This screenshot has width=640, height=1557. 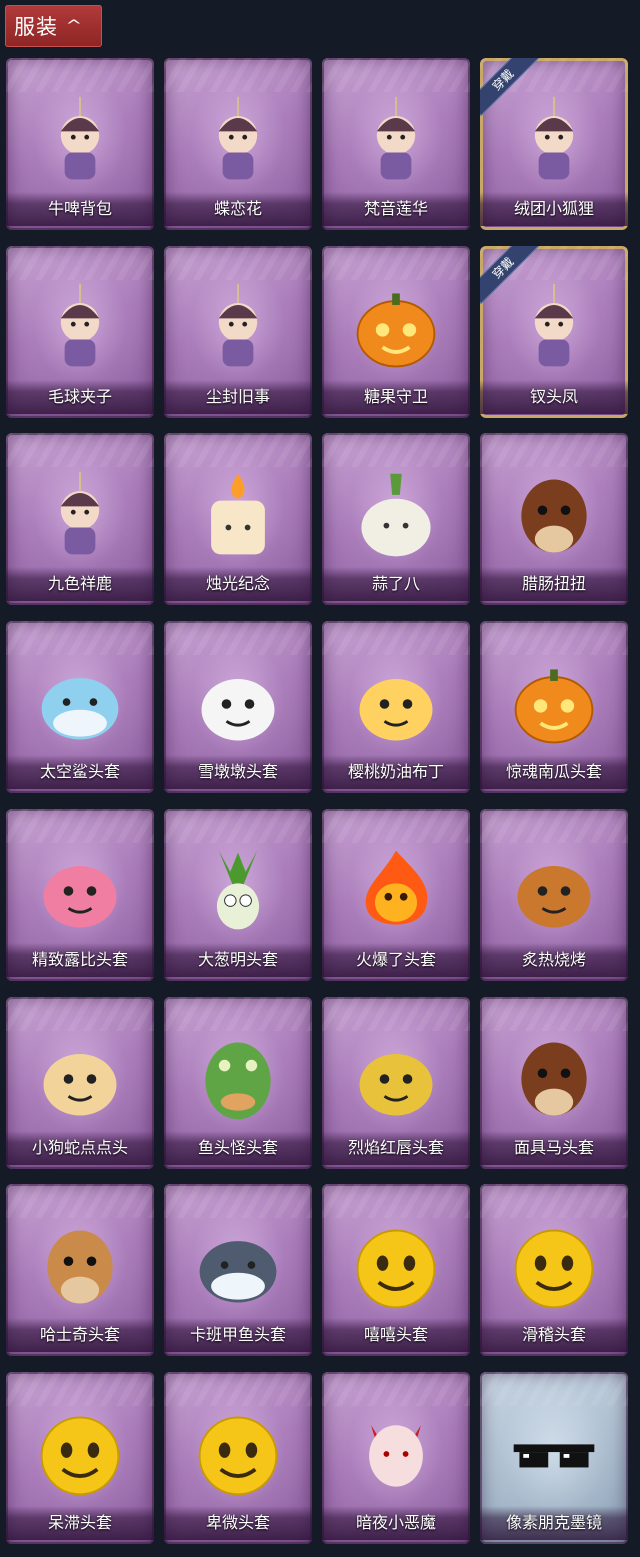 I want to click on costume-card: 烈焰红唇头套, so click(x=396, y=1082).